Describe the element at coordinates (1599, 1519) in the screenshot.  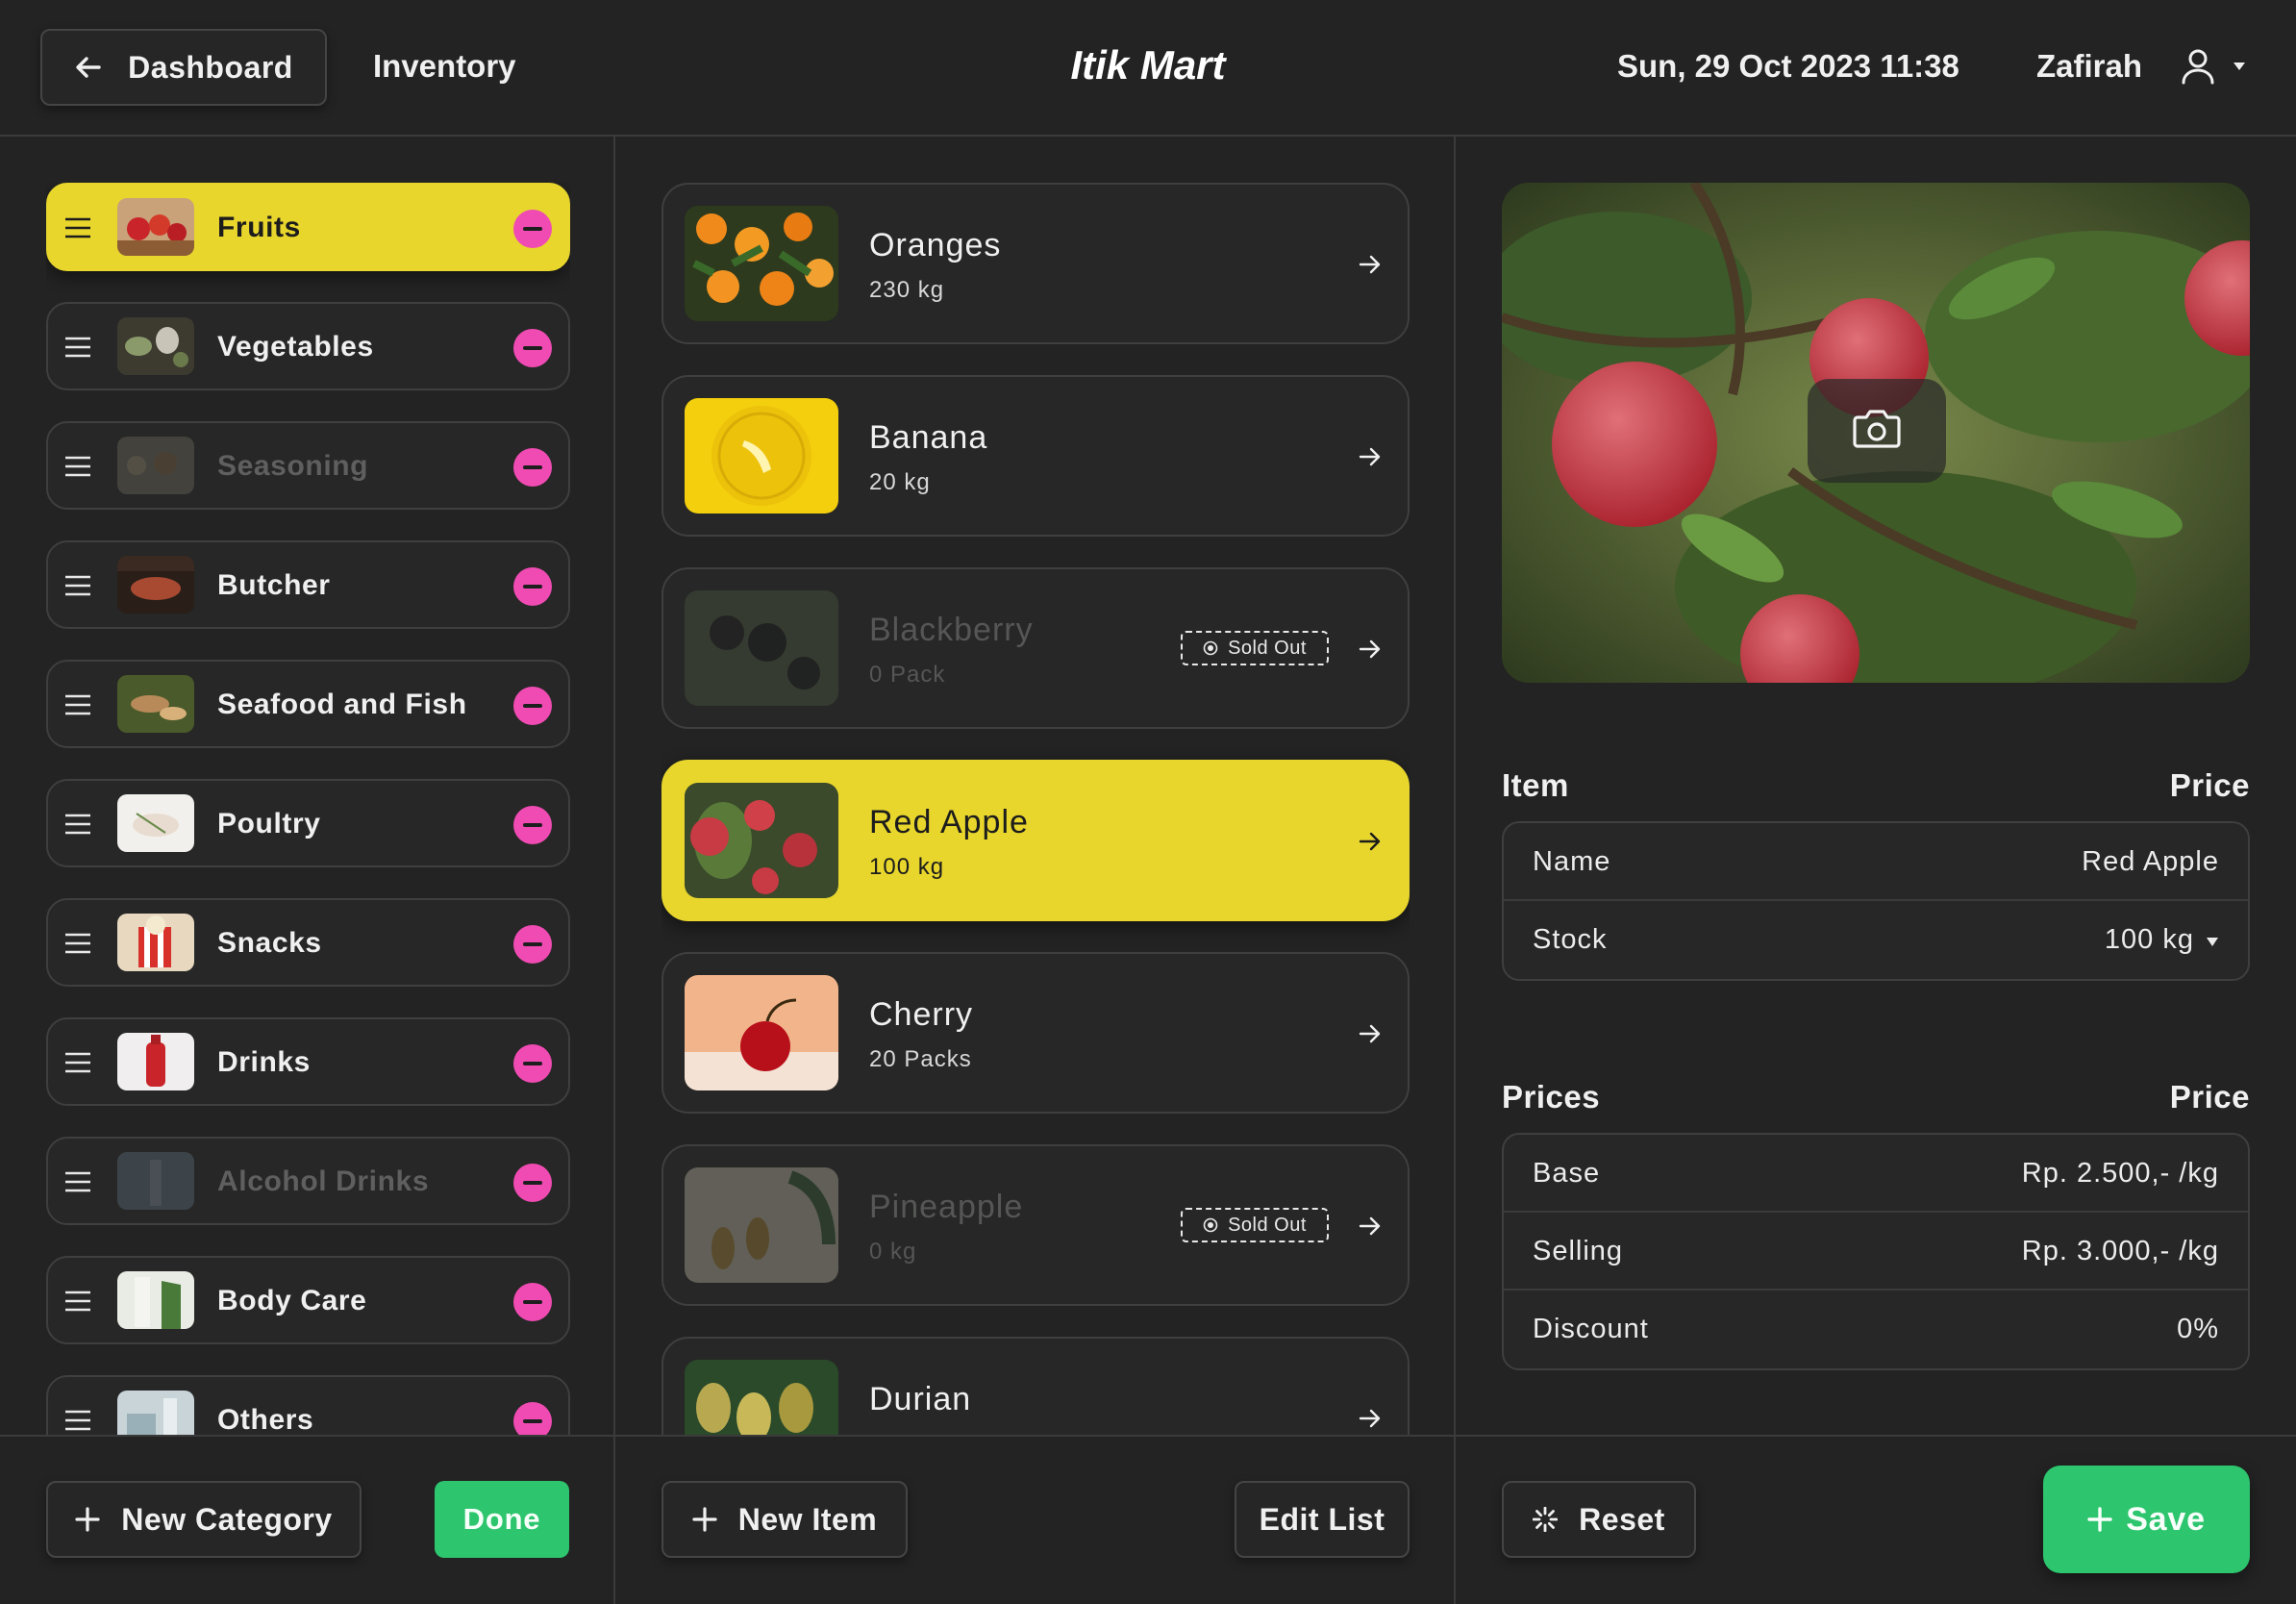
I see `reset-button: Reset` at that location.